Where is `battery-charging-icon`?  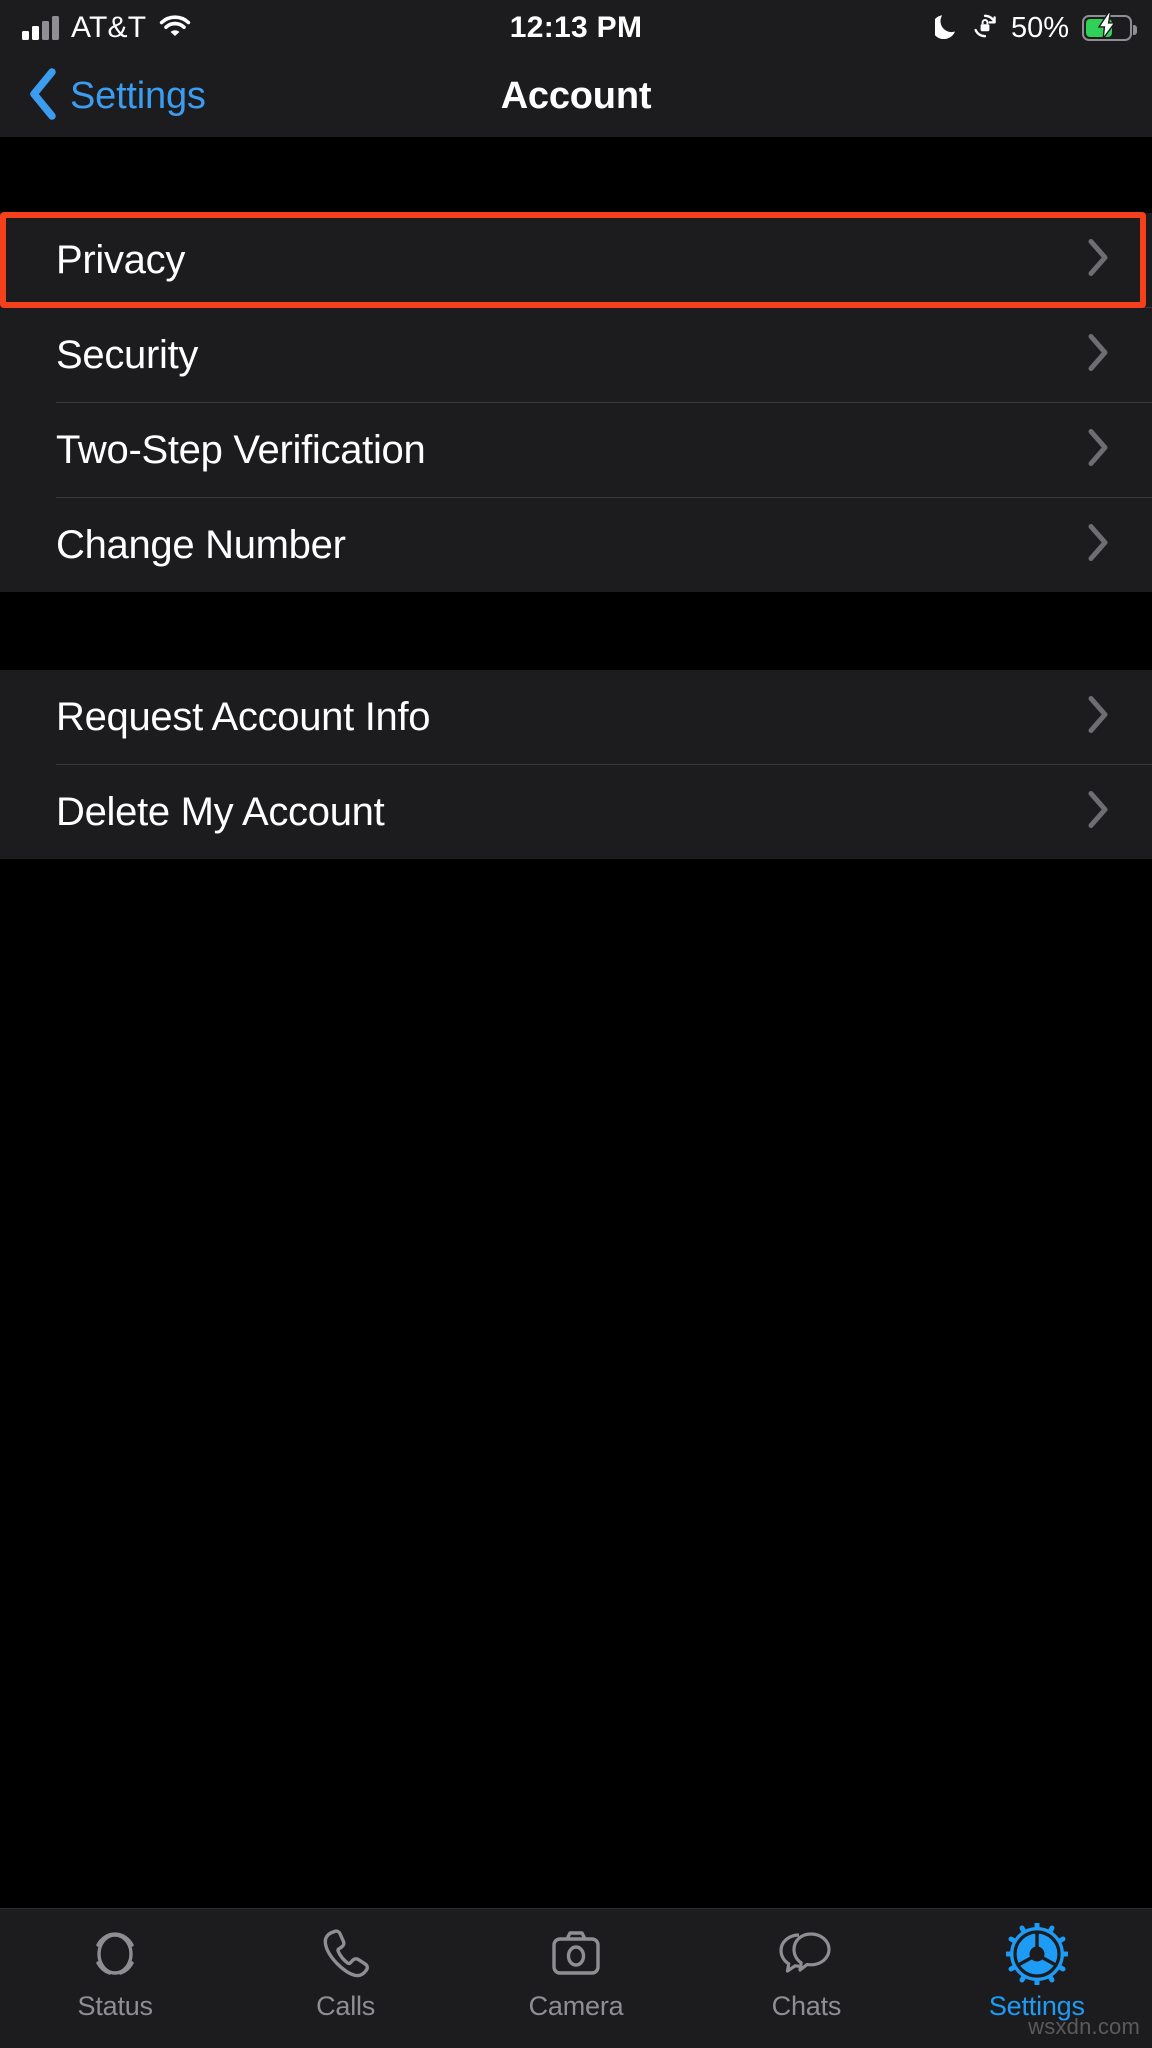 battery-charging-icon is located at coordinates (1109, 26).